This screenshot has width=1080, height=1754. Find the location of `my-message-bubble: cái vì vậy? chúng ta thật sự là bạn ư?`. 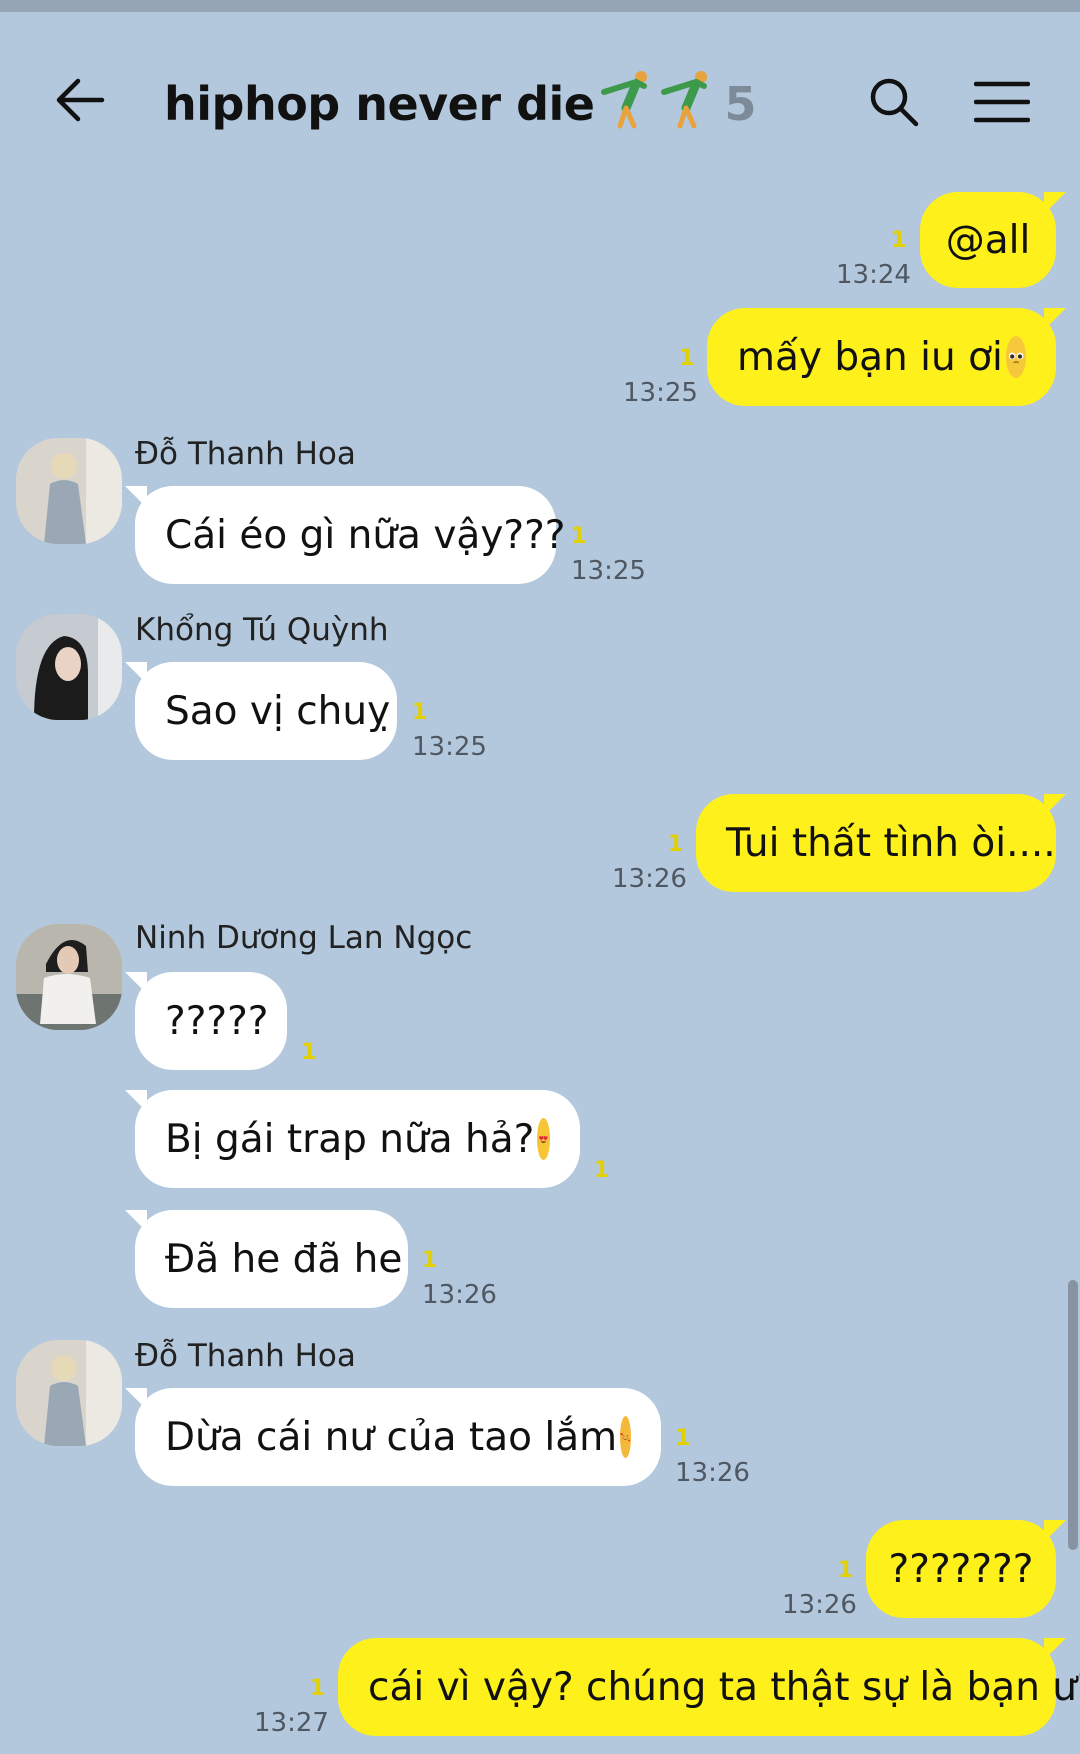

my-message-bubble: cái vì vậy? chúng ta thật sự là bạn ư? is located at coordinates (709, 1687).